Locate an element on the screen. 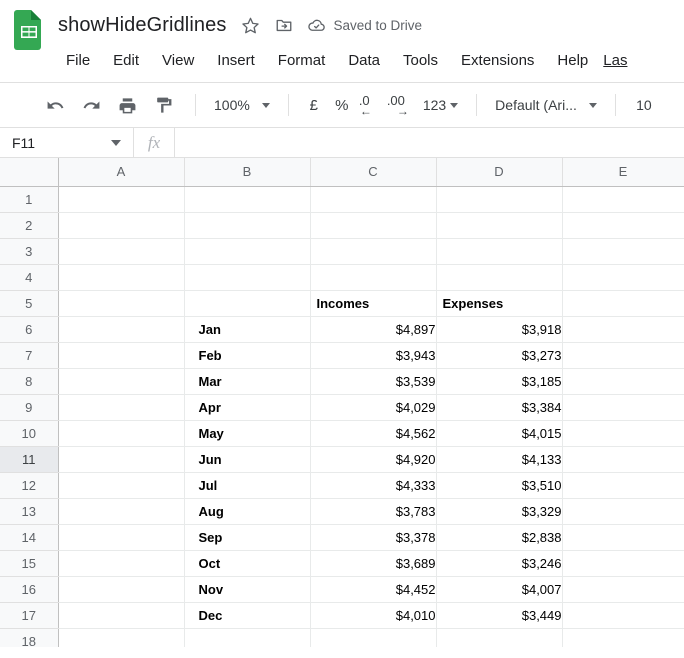  cell-D15: $3,246 is located at coordinates (499, 563).